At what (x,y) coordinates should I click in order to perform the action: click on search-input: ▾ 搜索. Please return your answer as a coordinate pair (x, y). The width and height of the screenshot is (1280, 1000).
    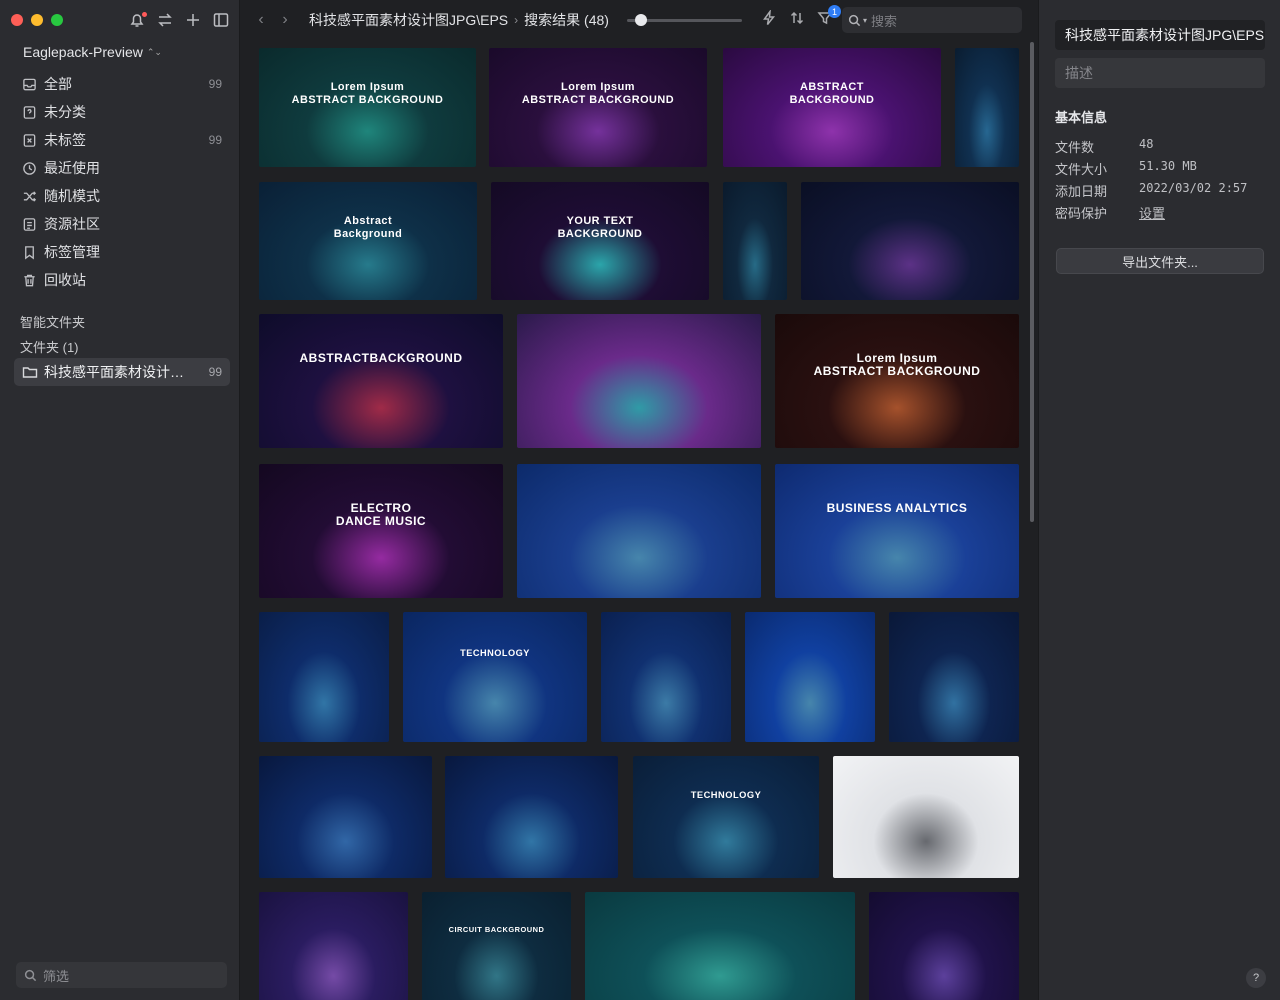
    Looking at the image, I should click on (932, 20).